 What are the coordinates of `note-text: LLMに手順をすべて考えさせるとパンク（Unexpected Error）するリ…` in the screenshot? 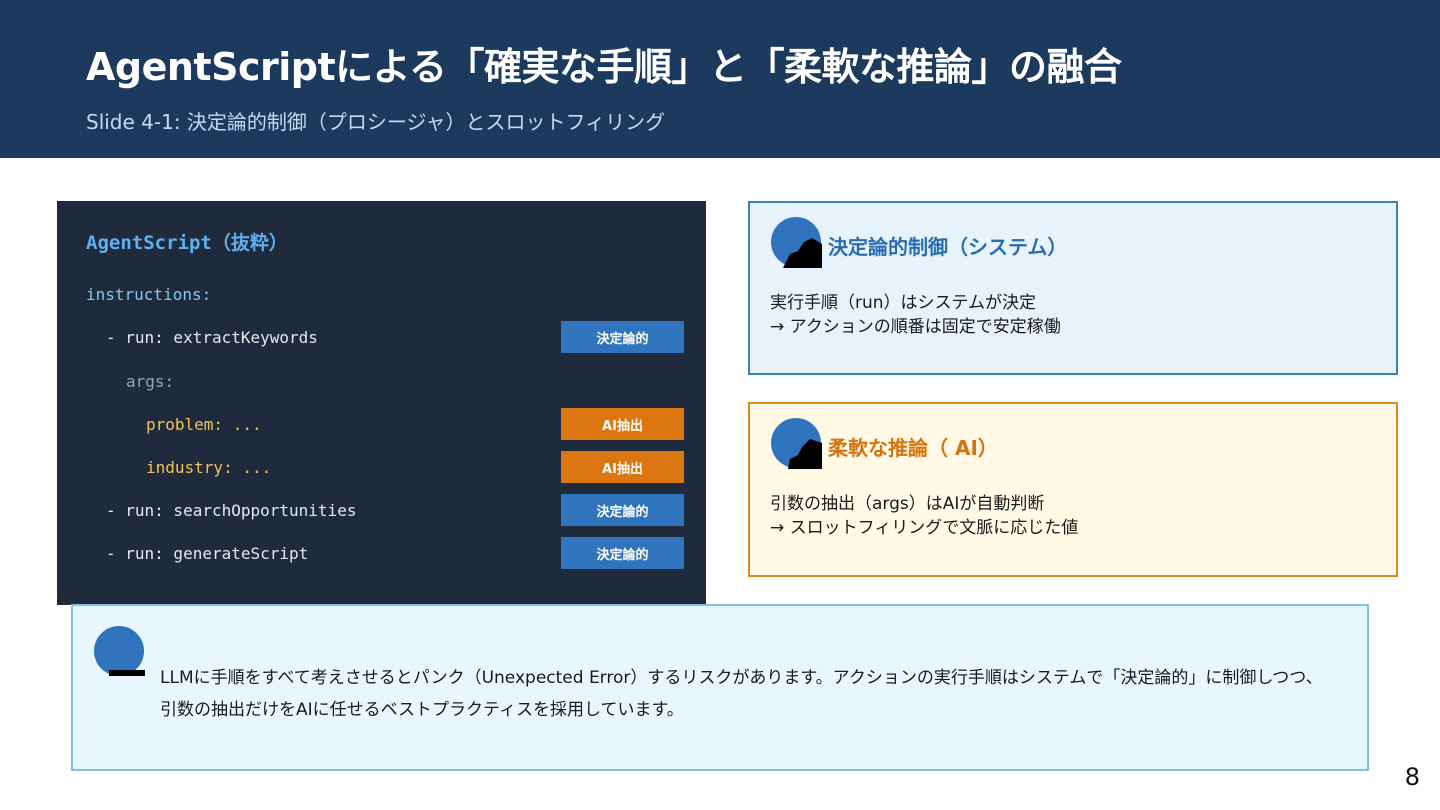 It's located at (760, 694).